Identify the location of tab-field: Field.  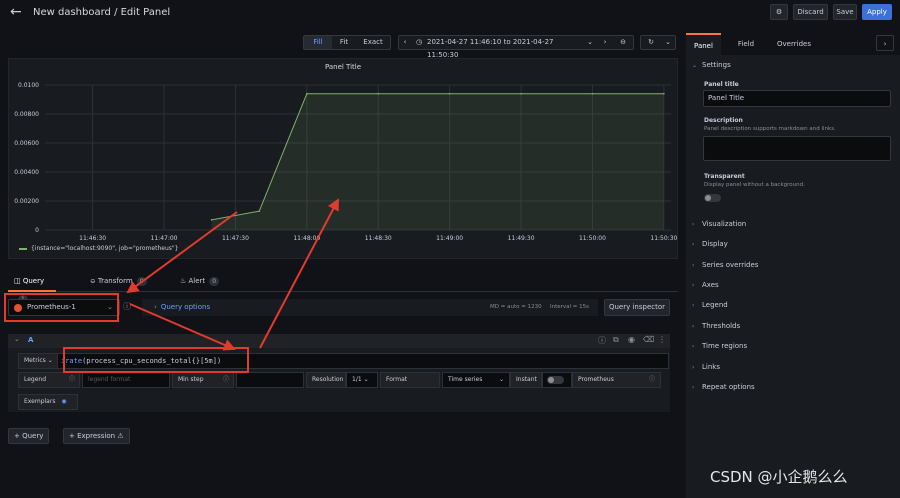
(746, 44).